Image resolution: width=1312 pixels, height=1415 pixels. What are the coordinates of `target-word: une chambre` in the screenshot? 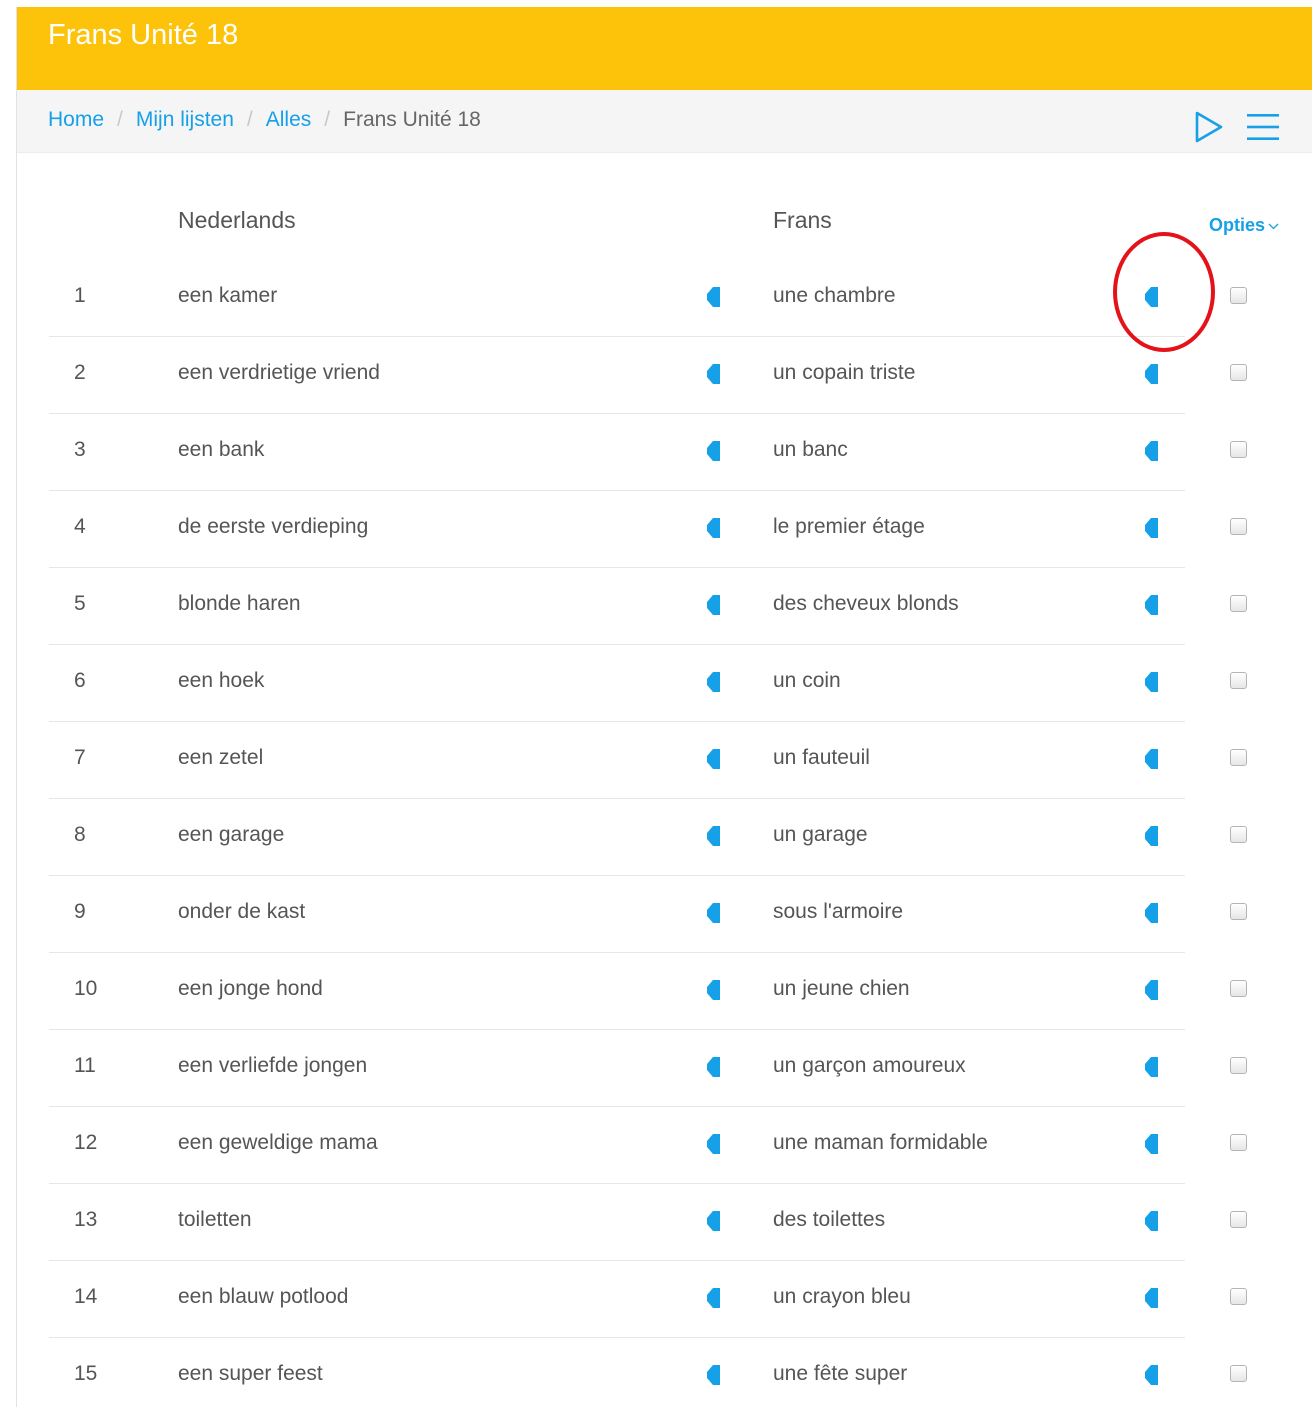 It's located at (834, 295).